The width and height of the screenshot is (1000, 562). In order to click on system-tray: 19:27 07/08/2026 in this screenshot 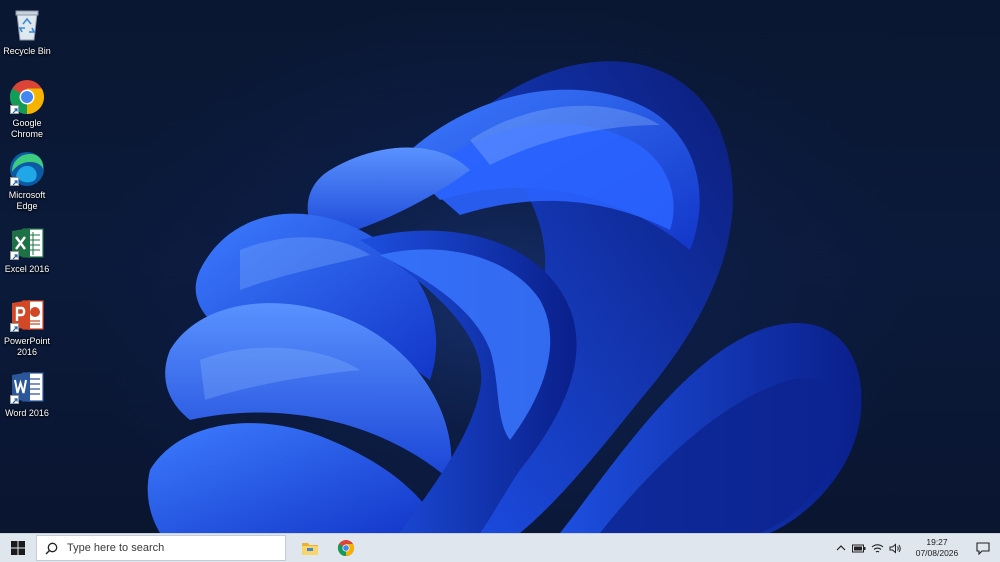, I will do `click(916, 548)`.